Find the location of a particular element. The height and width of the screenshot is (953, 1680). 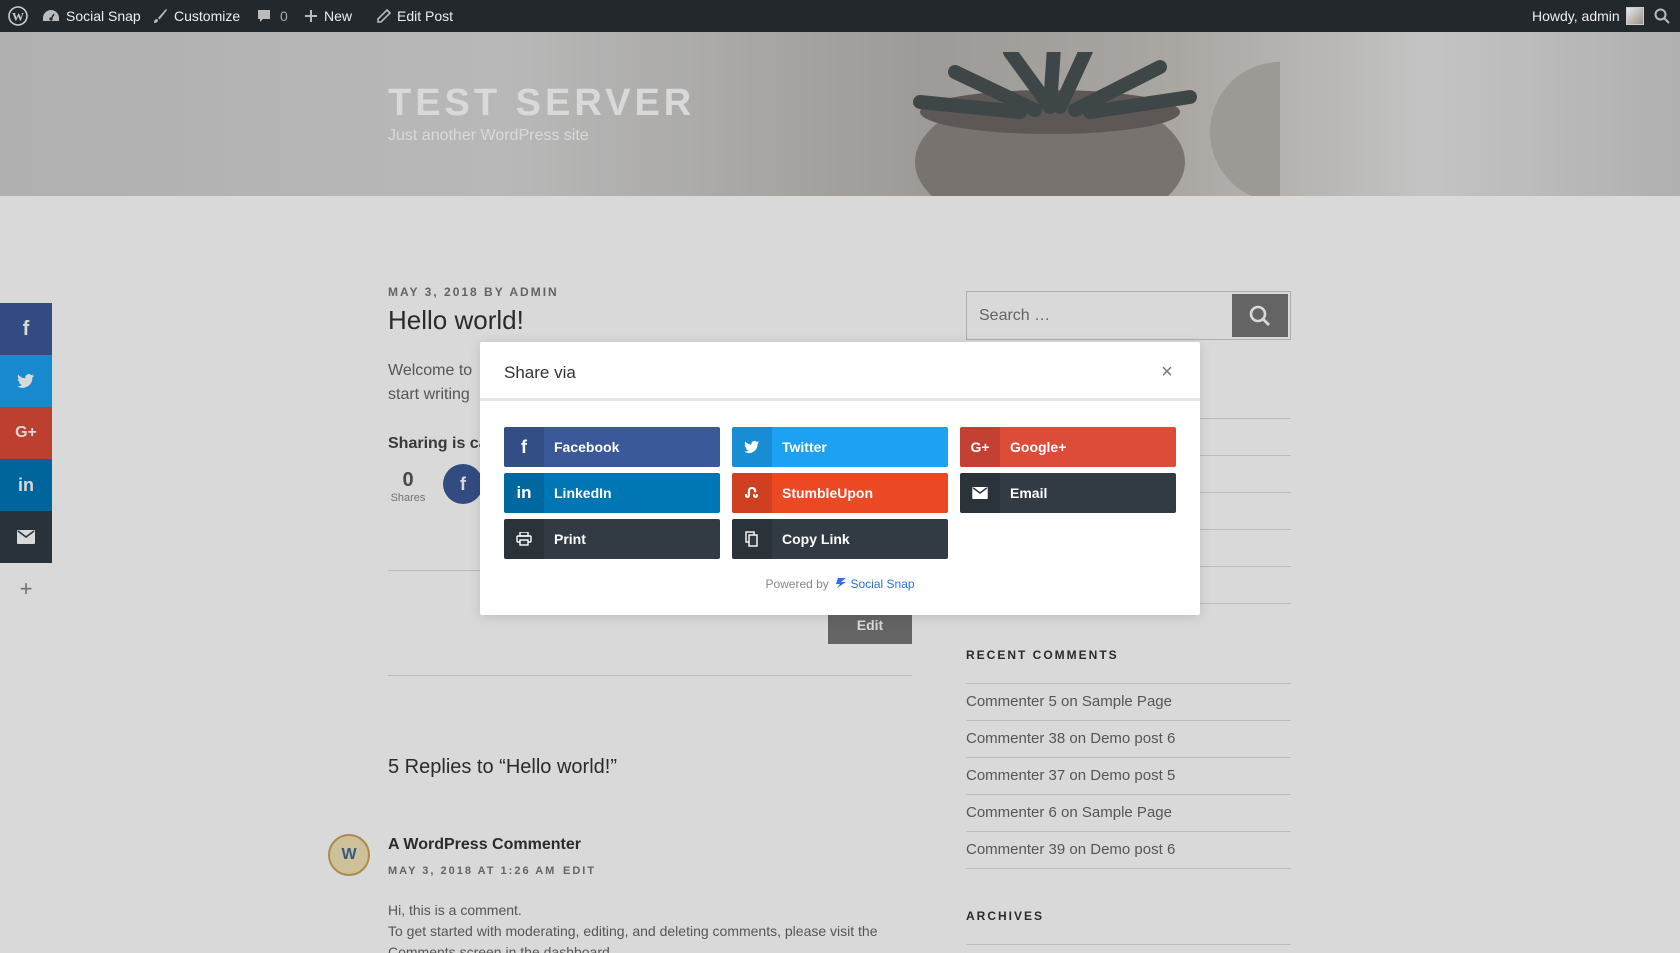

wordpress-logo-icon: W is located at coordinates (18, 16).